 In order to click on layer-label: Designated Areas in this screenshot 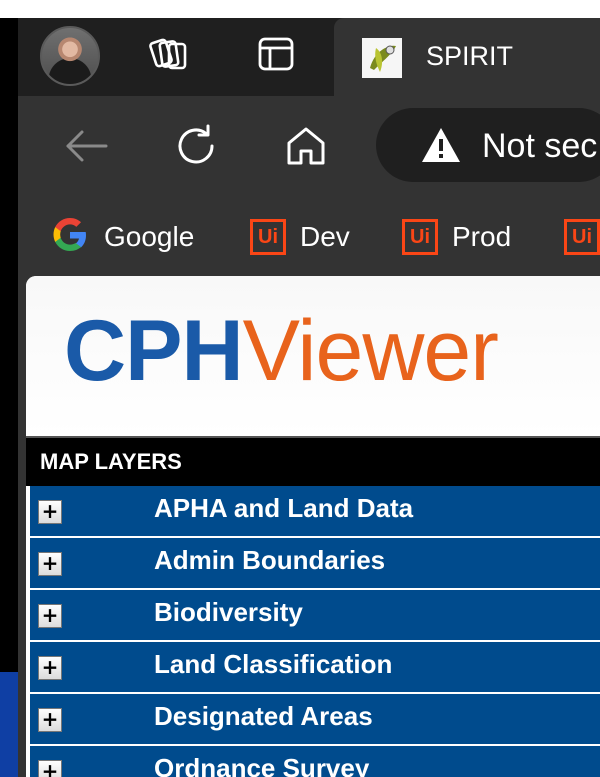, I will do `click(263, 716)`.